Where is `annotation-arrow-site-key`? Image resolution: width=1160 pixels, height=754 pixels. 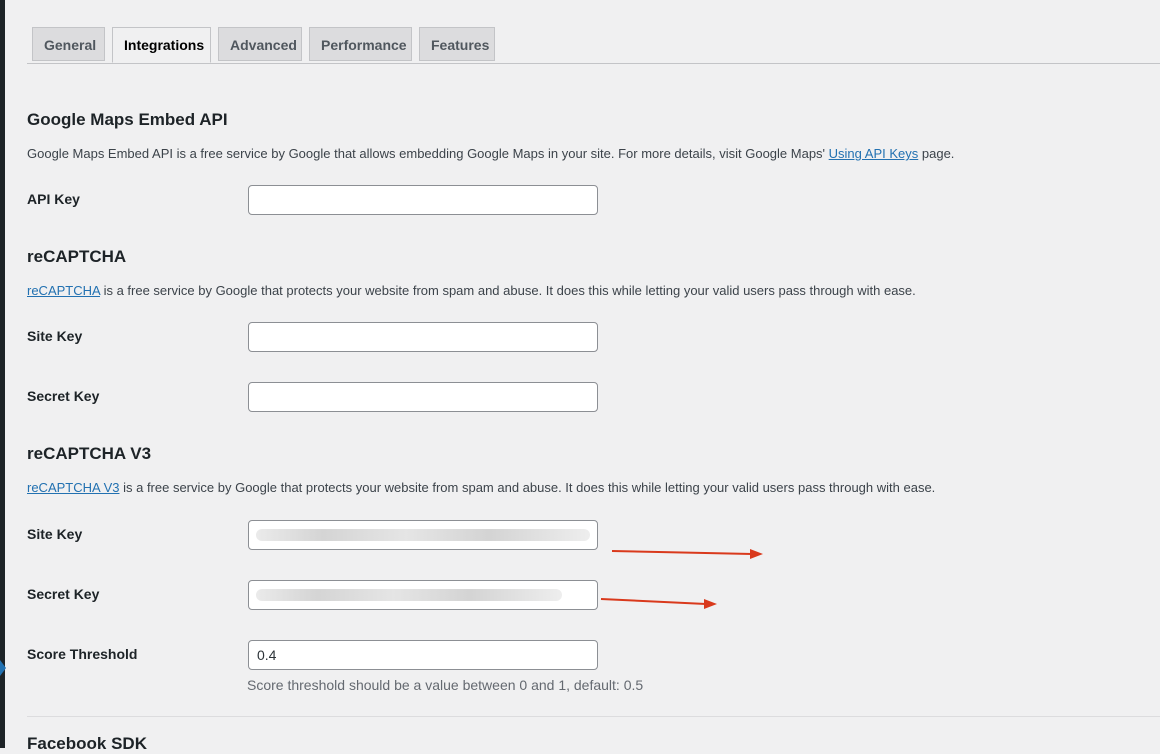
annotation-arrow-site-key is located at coordinates (687, 554).